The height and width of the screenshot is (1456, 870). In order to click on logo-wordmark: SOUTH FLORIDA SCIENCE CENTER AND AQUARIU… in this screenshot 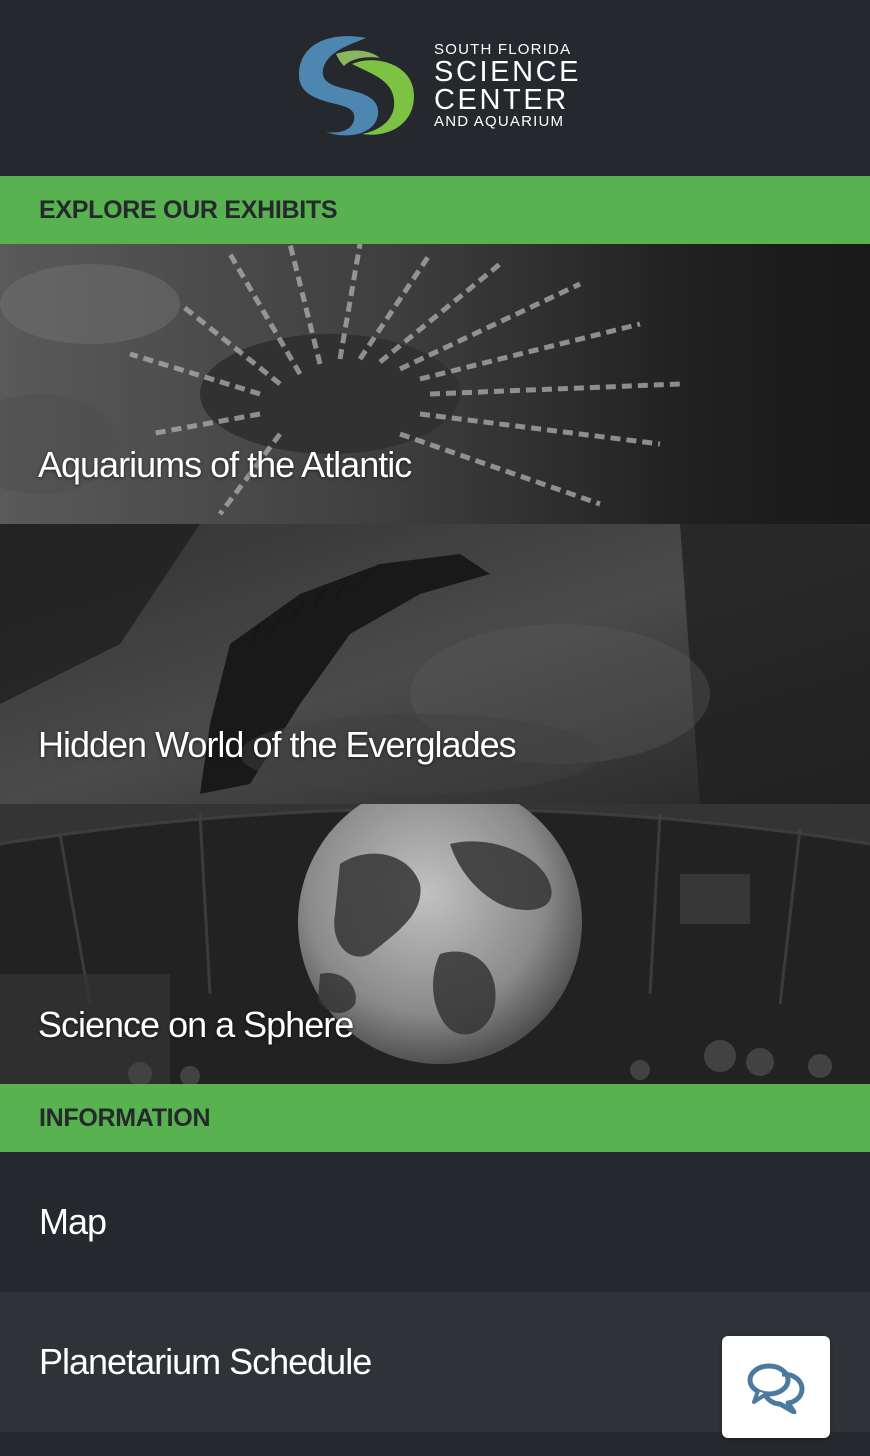, I will do `click(507, 86)`.